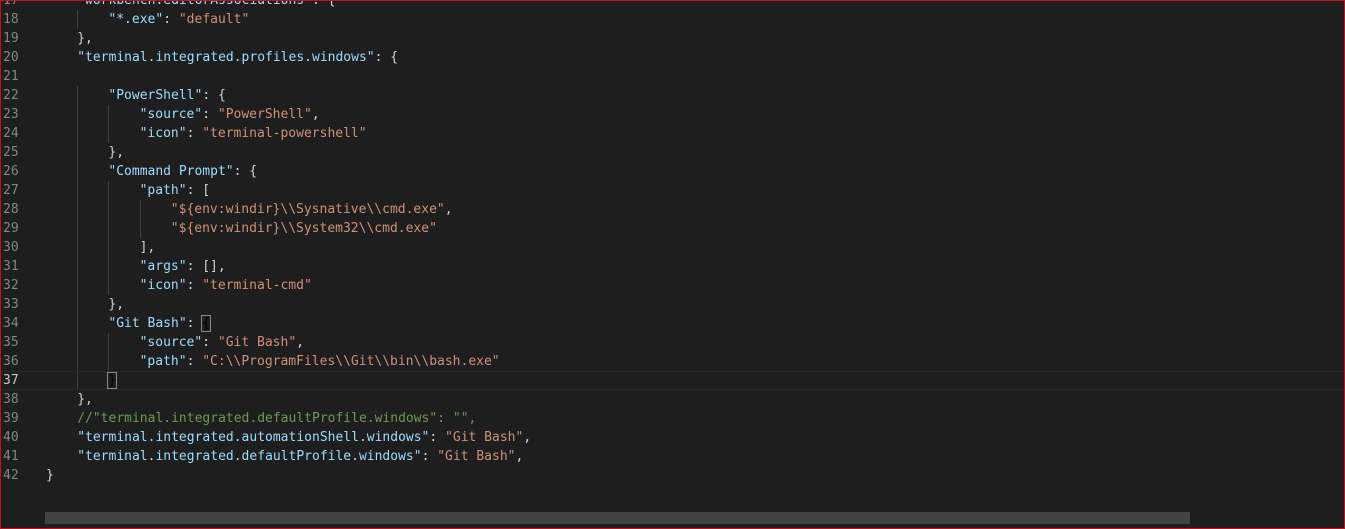 The image size is (1345, 529). I want to click on code-text: "path": [, so click(175, 190).